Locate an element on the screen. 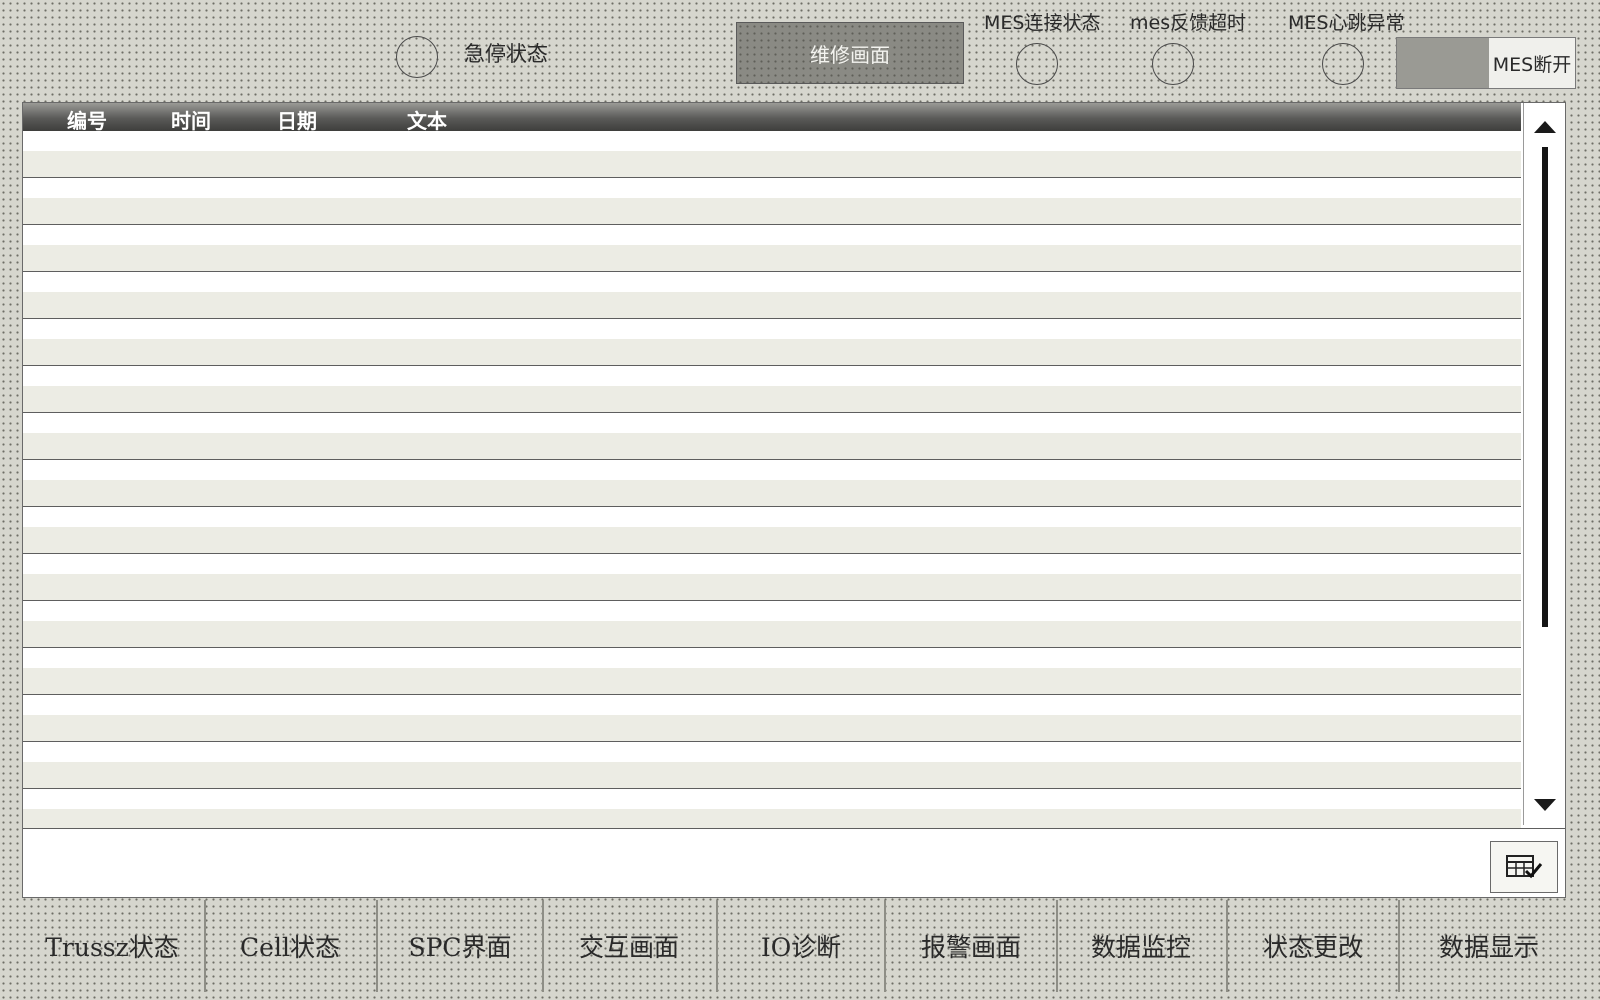 This screenshot has width=1600, height=1000. nav-interaction: 交互画面 is located at coordinates (629, 946).